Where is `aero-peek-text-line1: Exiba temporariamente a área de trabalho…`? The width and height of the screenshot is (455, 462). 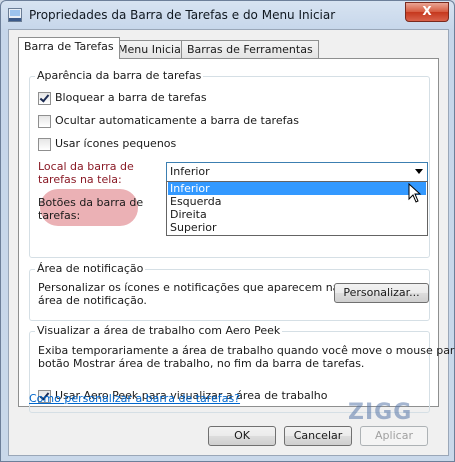
aero-peek-text-line1: Exiba temporariamente a área de trabalho… is located at coordinates (246, 350).